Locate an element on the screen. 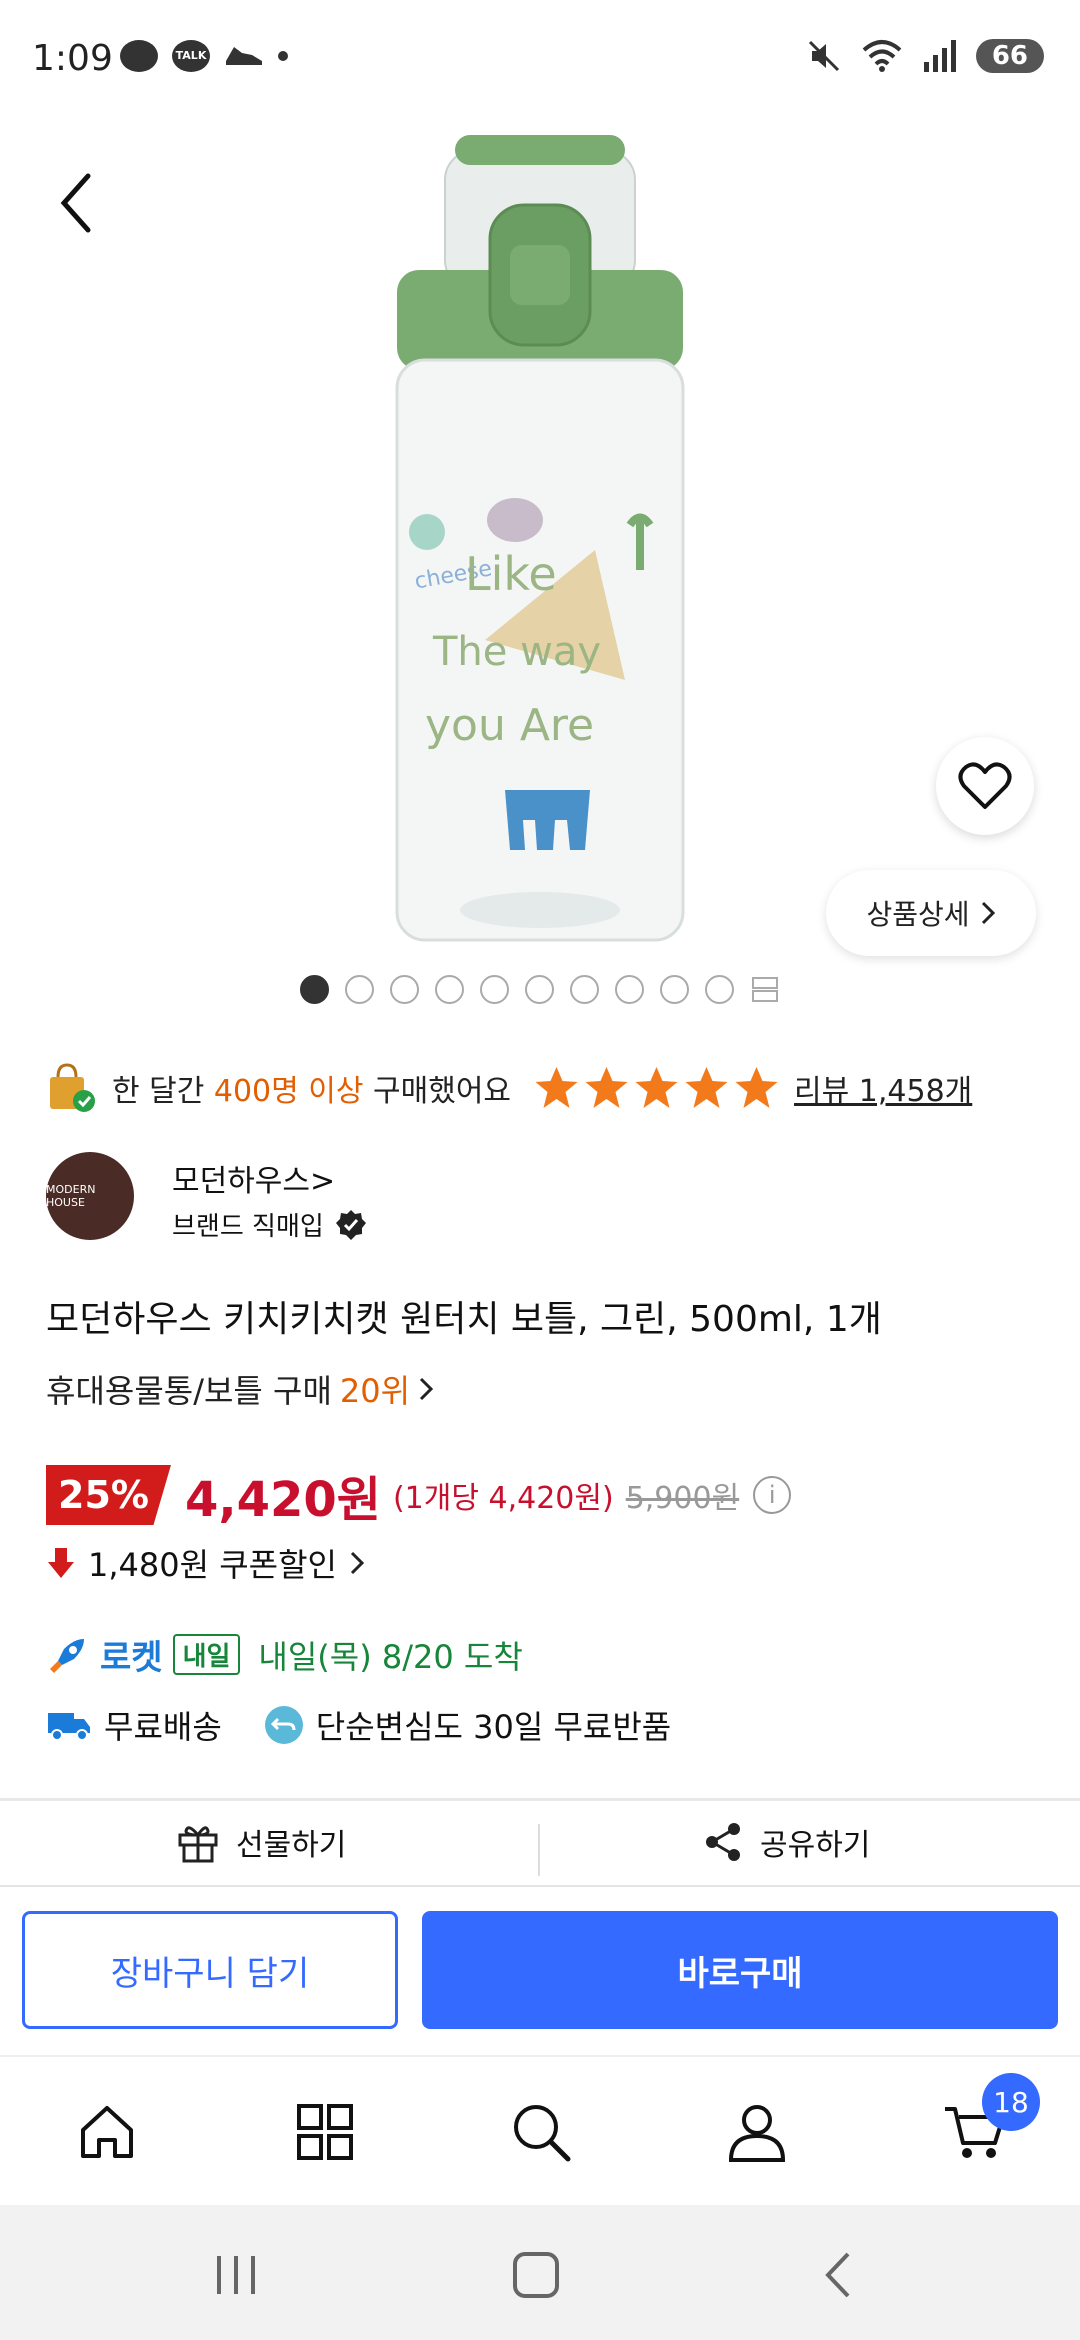 Image resolution: width=1080 pixels, height=2340 pixels. rank-prefix: 휴대용물통/보틀 구매 is located at coordinates (189, 1391).